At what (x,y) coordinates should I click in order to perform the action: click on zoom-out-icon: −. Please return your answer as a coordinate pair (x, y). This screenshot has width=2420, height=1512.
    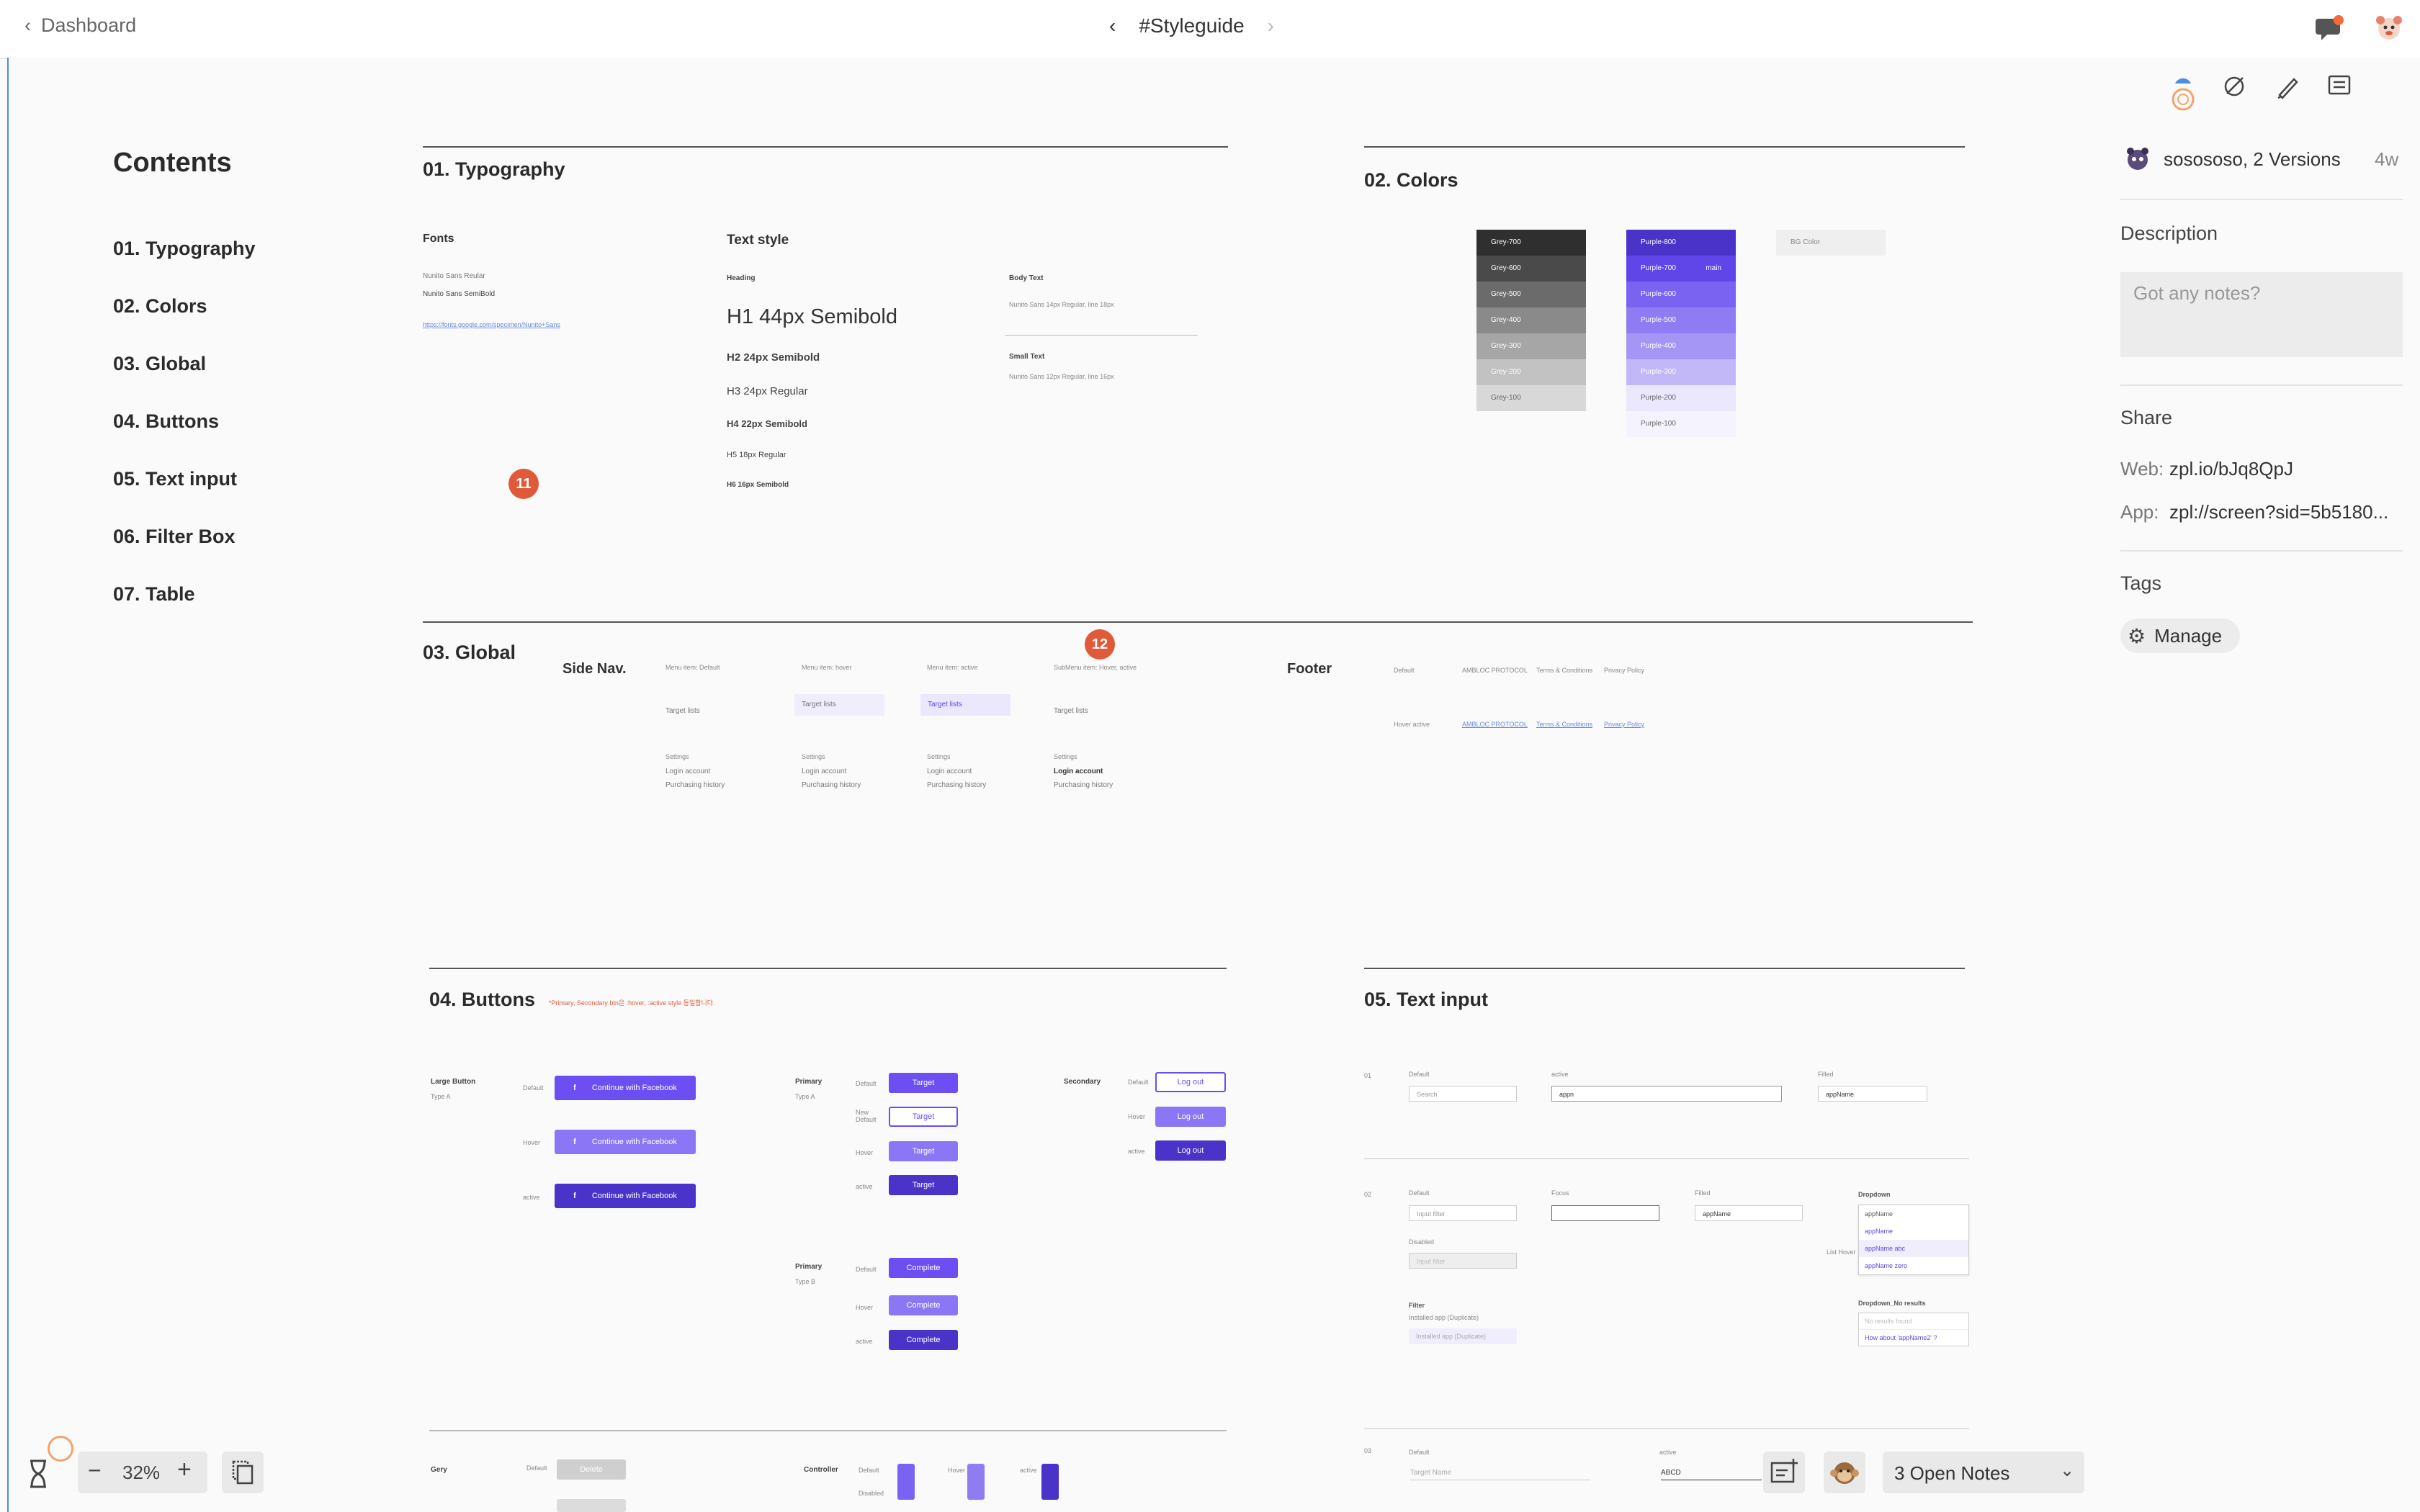
    Looking at the image, I should click on (95, 1470).